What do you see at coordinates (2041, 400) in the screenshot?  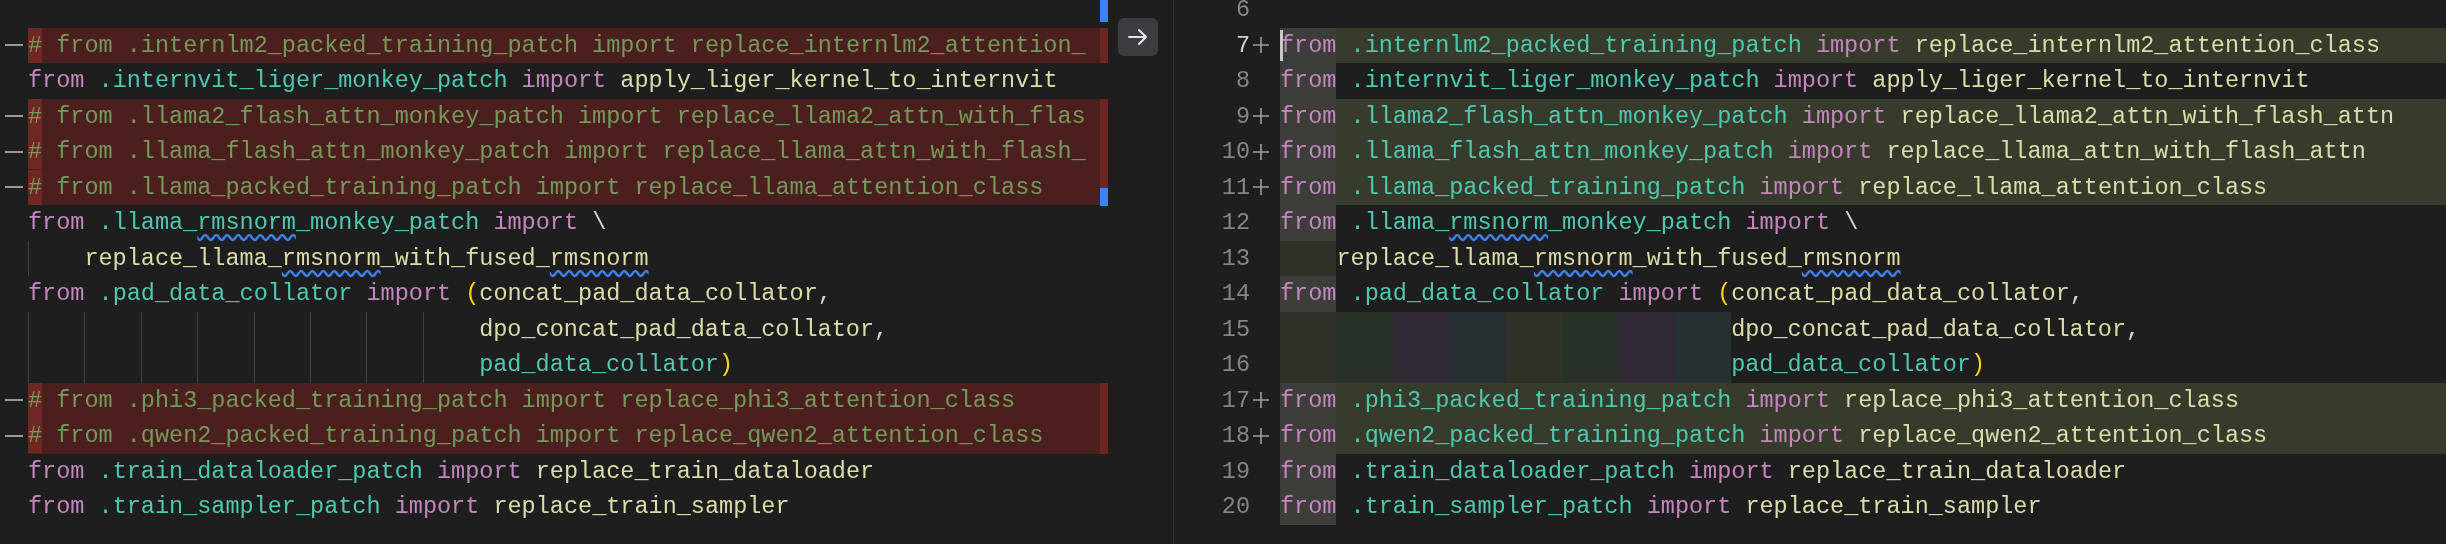 I see `code-token: replace_phi3_attention_class` at bounding box center [2041, 400].